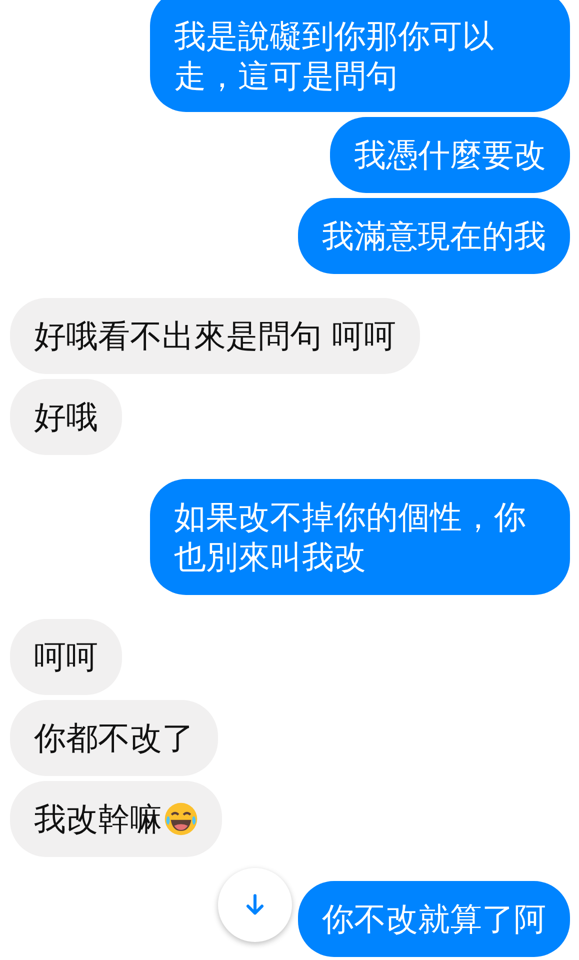 The image size is (579, 960). What do you see at coordinates (66, 417) in the screenshot?
I see `message-bubble: 好哦` at bounding box center [66, 417].